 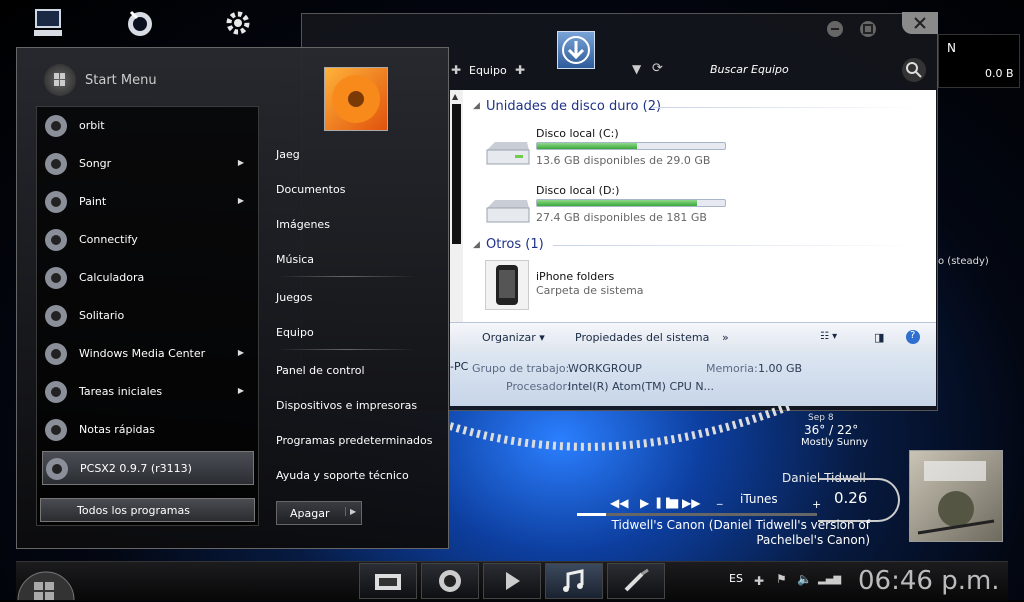 I want to click on taskbar-explorer, so click(x=388, y=581).